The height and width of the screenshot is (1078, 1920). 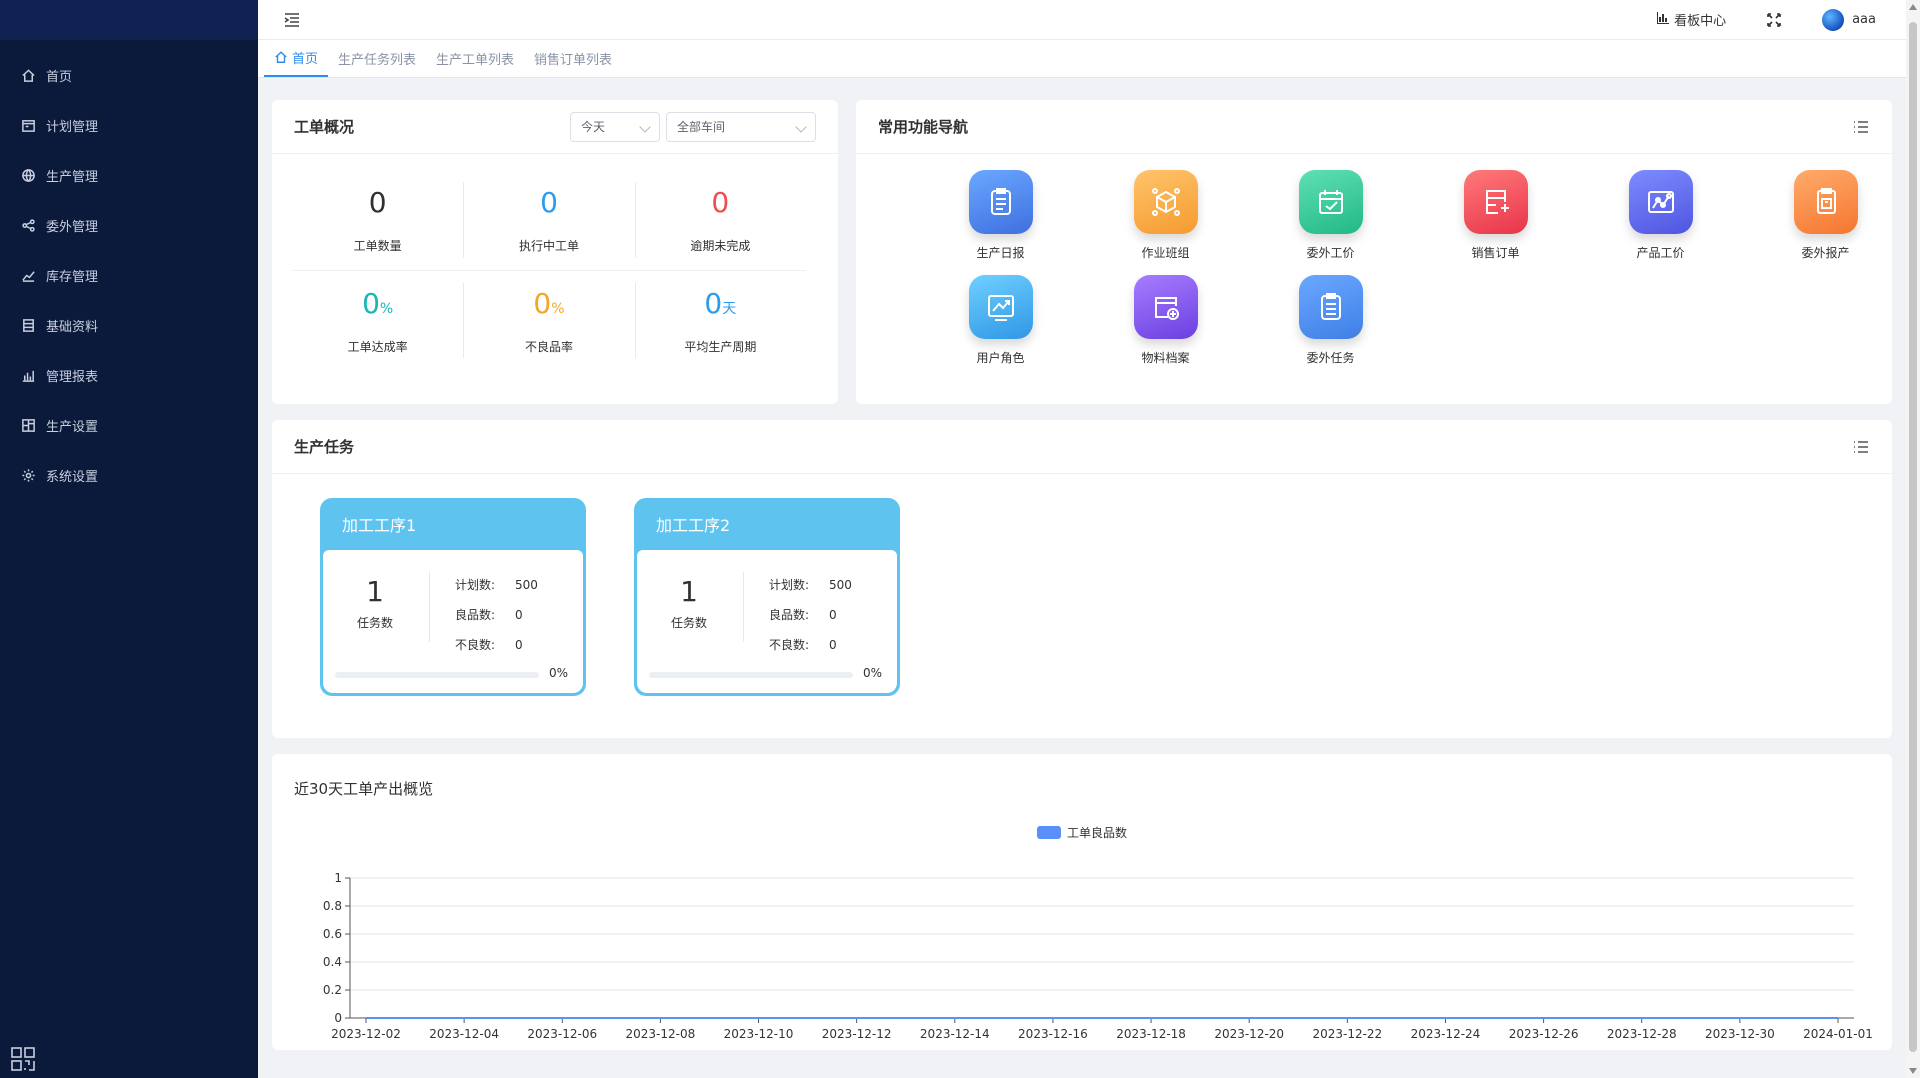 What do you see at coordinates (573, 58) in the screenshot?
I see `tab-sales-order-list: 销售订单列表` at bounding box center [573, 58].